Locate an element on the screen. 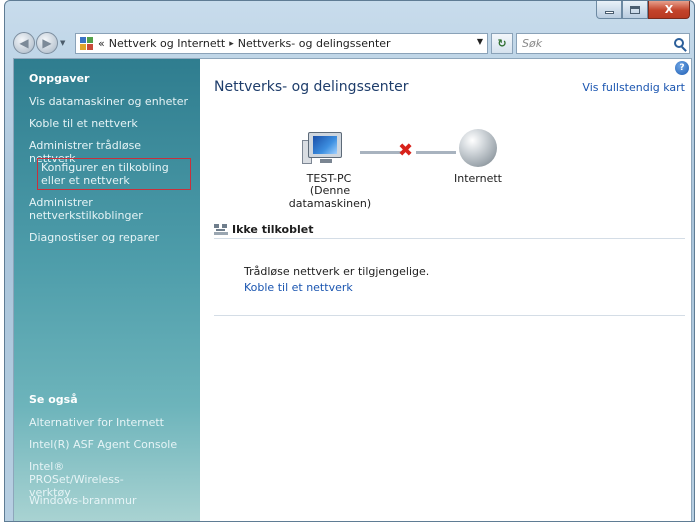  back-button: ◀ is located at coordinates (24, 43).